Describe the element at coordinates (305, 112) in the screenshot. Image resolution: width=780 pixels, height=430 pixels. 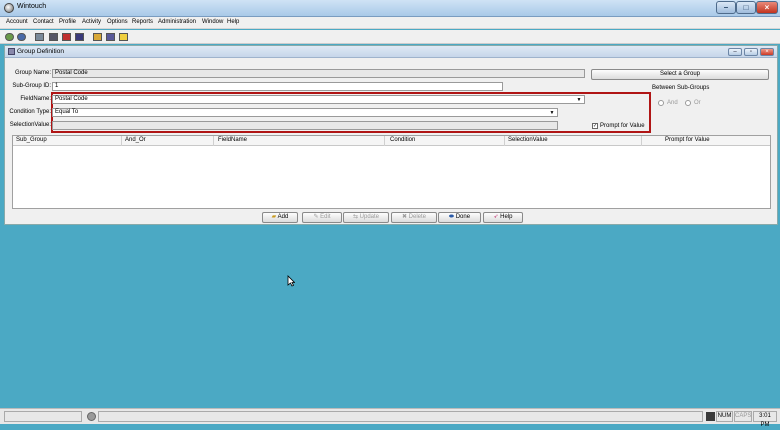
I see `condition-type-select: Equal To ▼` at that location.